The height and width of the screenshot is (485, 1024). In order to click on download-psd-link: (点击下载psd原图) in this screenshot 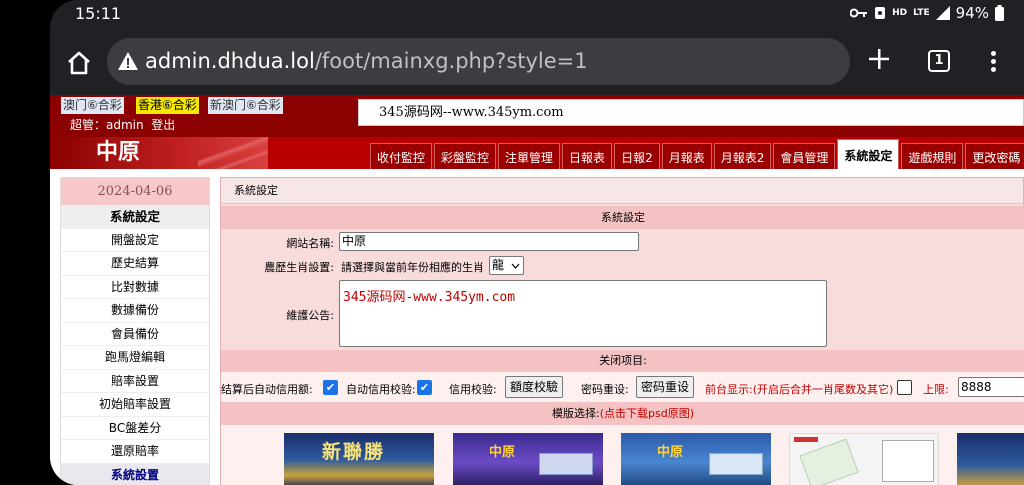, I will do `click(647, 413)`.